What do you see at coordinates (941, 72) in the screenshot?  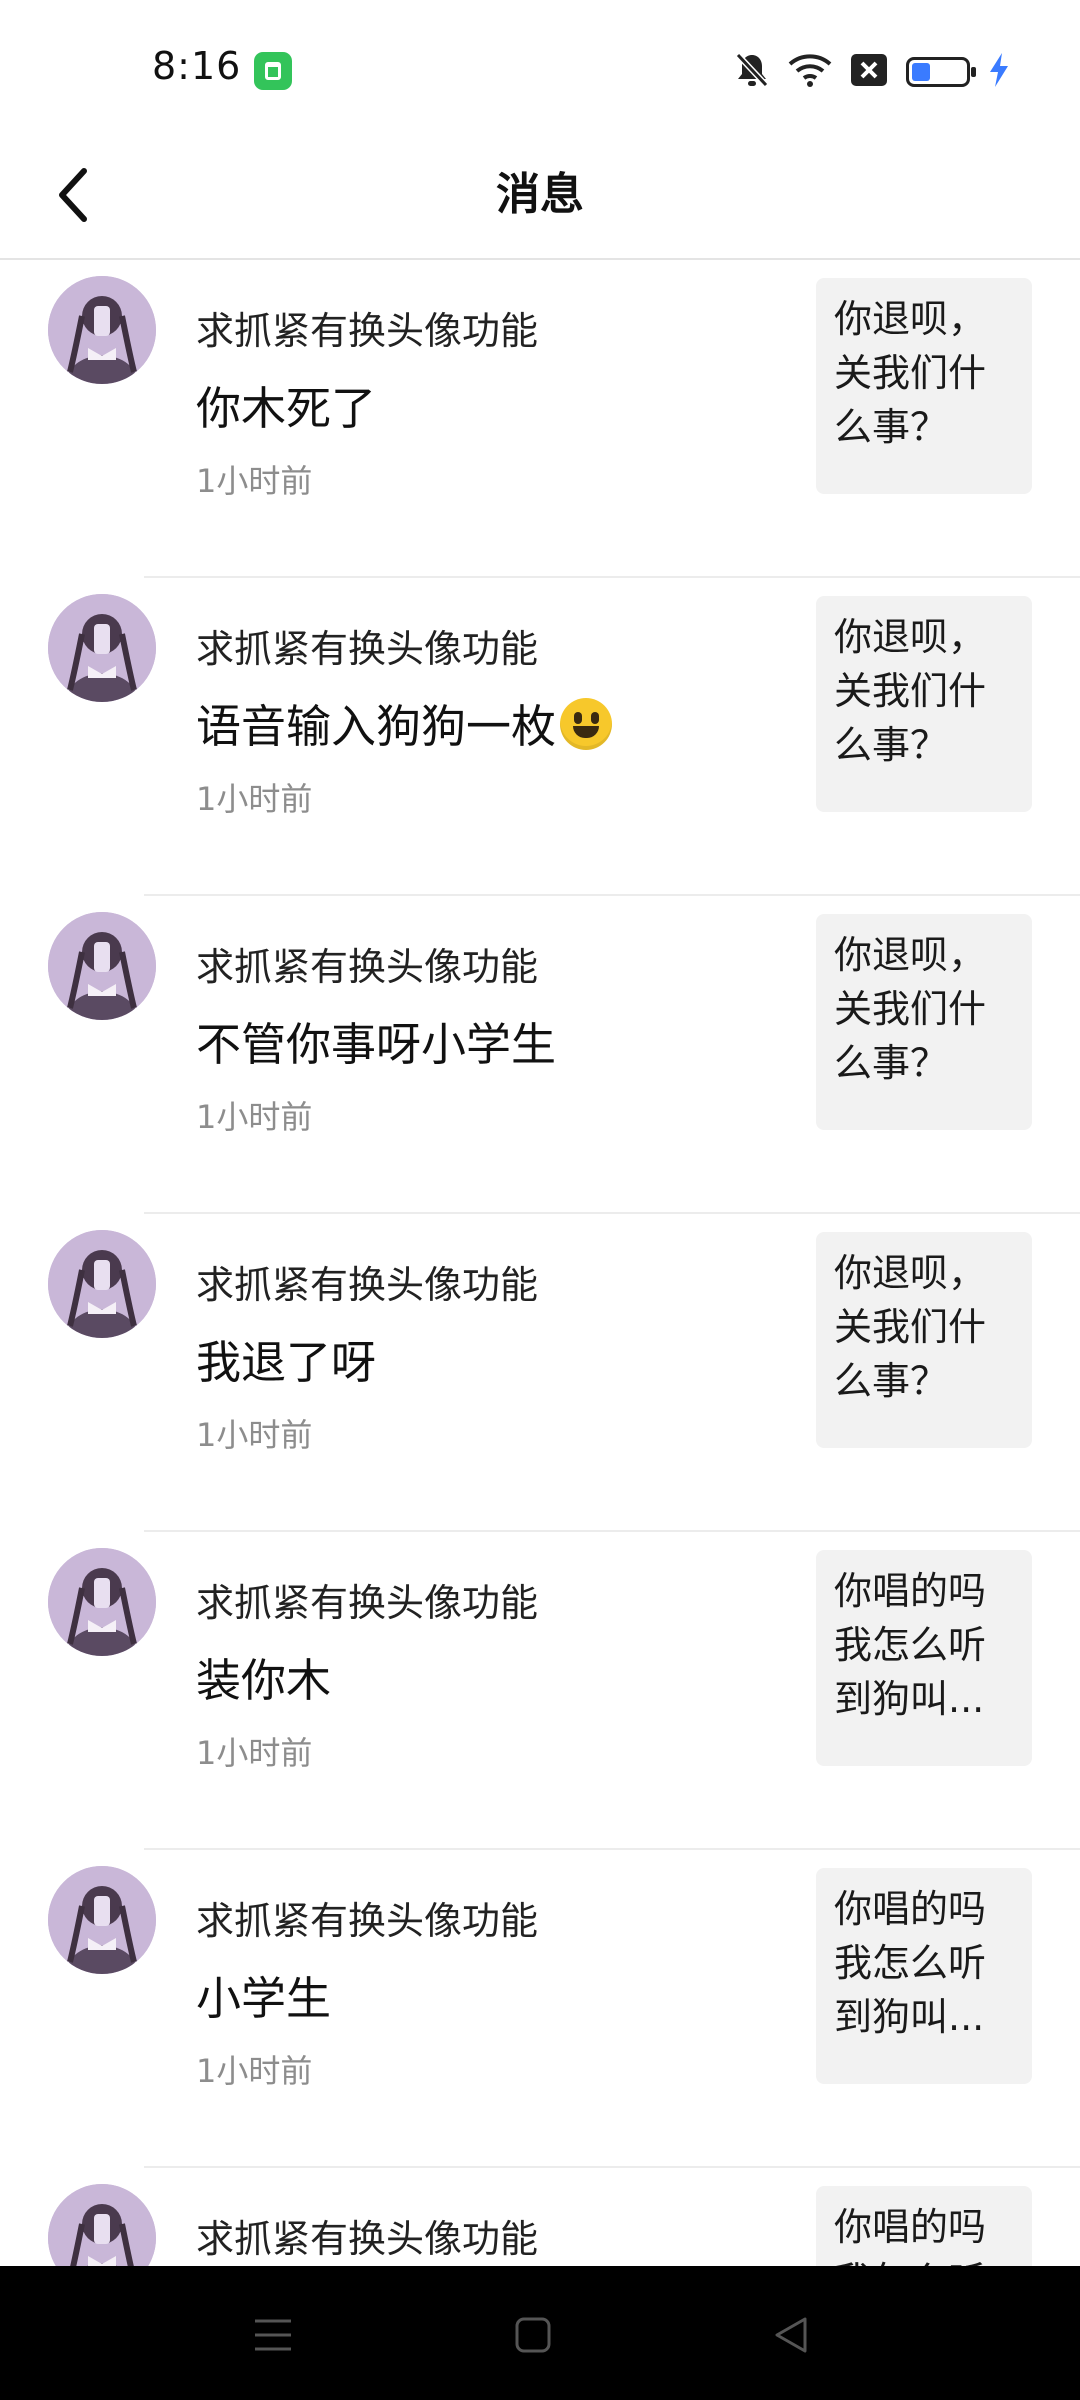 I see `battery-icon` at bounding box center [941, 72].